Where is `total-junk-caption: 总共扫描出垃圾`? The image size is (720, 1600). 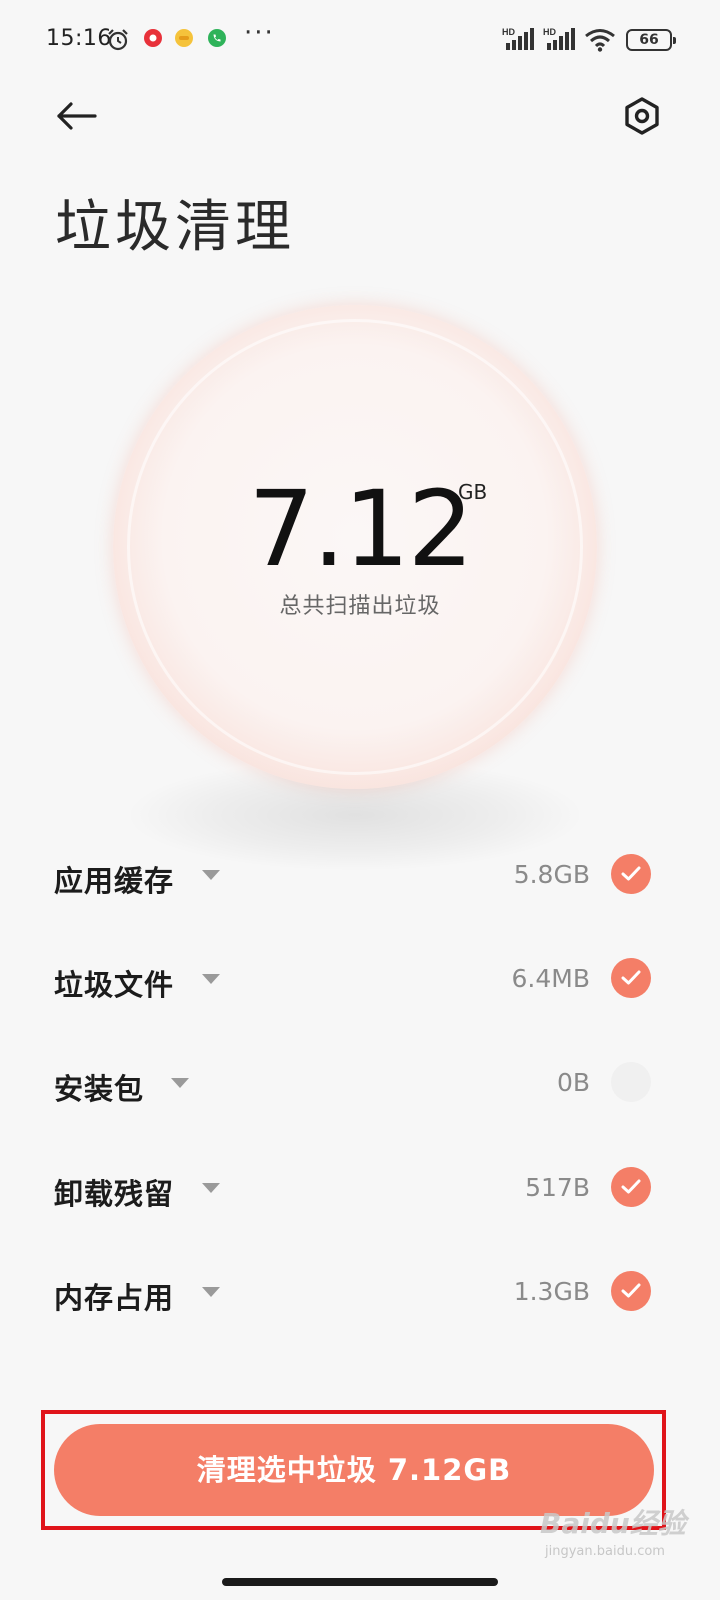 total-junk-caption: 总共扫描出垃圾 is located at coordinates (360, 606).